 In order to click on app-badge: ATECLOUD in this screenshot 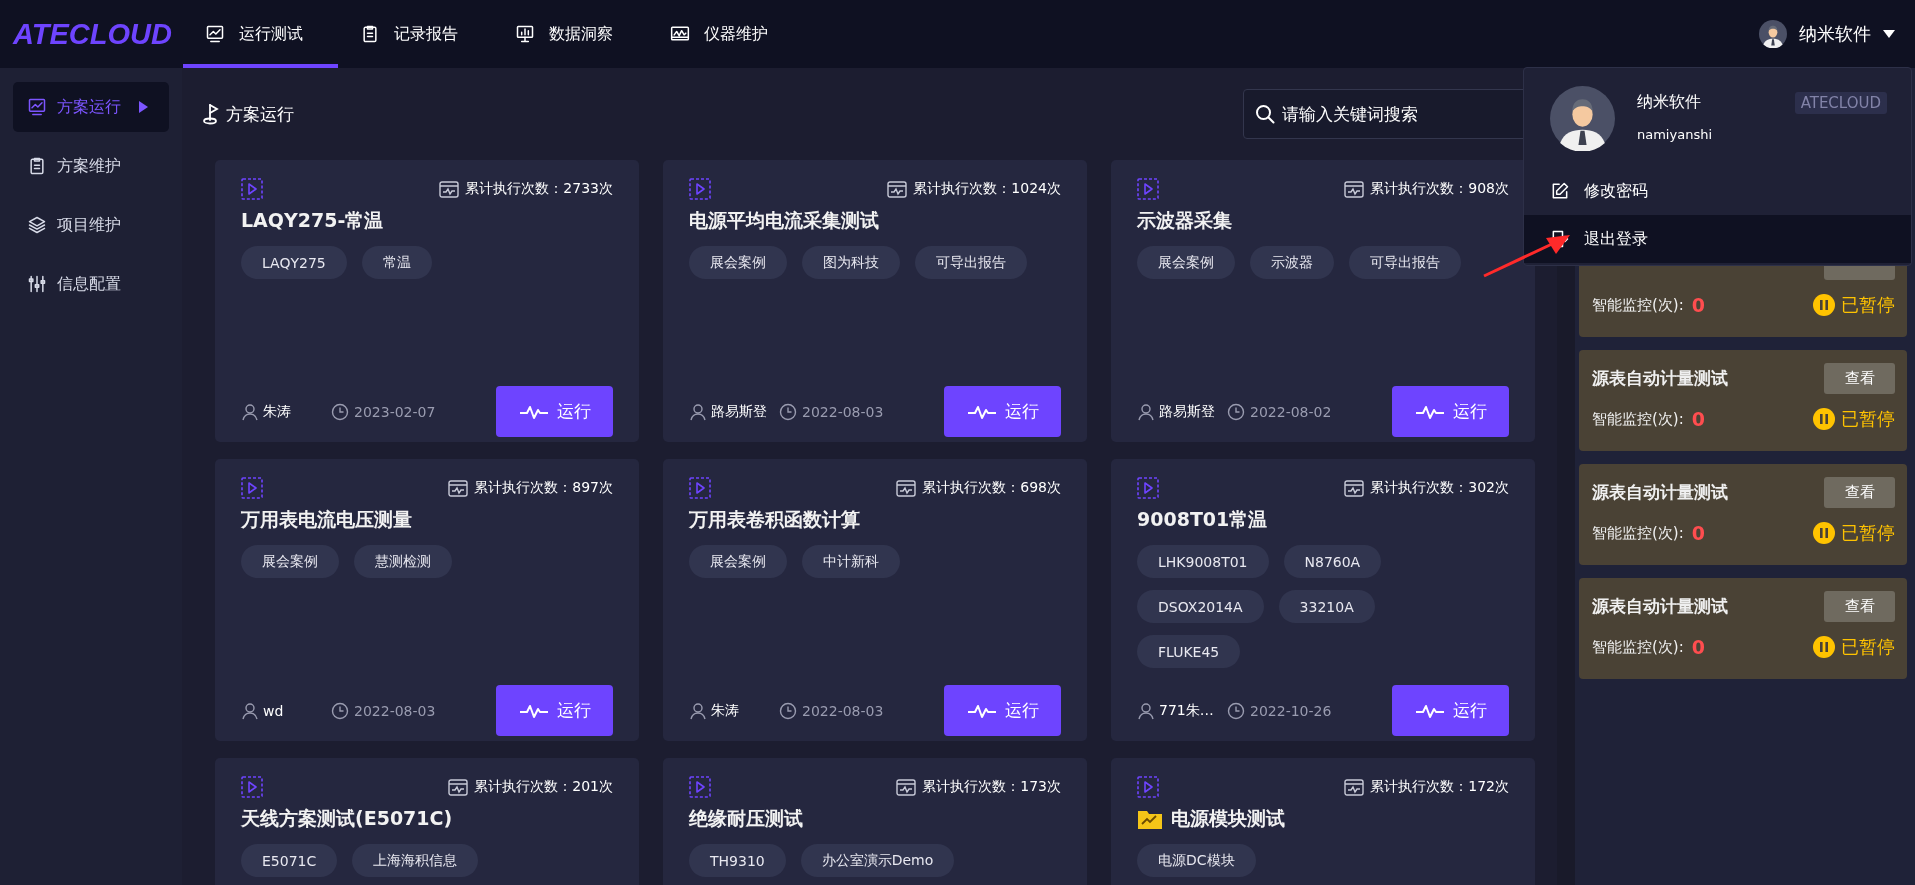, I will do `click(1840, 103)`.